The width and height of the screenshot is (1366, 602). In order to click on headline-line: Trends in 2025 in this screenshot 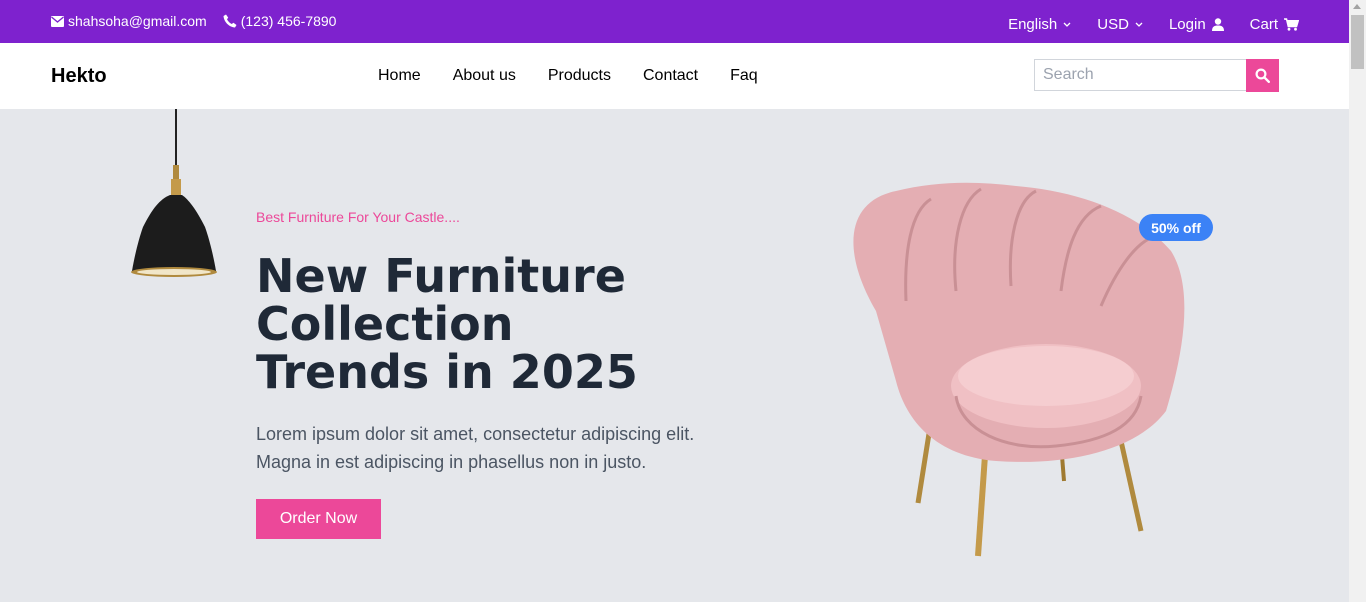, I will do `click(447, 372)`.